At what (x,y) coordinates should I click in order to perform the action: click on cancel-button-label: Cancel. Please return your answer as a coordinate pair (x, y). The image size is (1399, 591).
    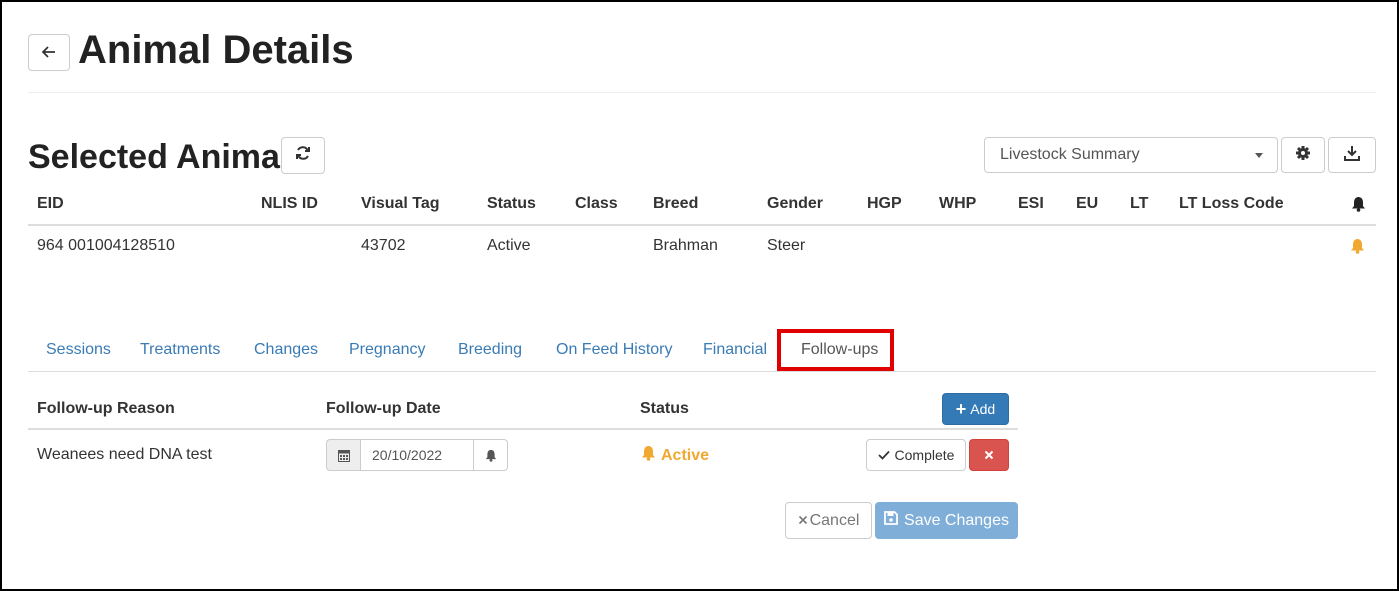
    Looking at the image, I should click on (834, 520).